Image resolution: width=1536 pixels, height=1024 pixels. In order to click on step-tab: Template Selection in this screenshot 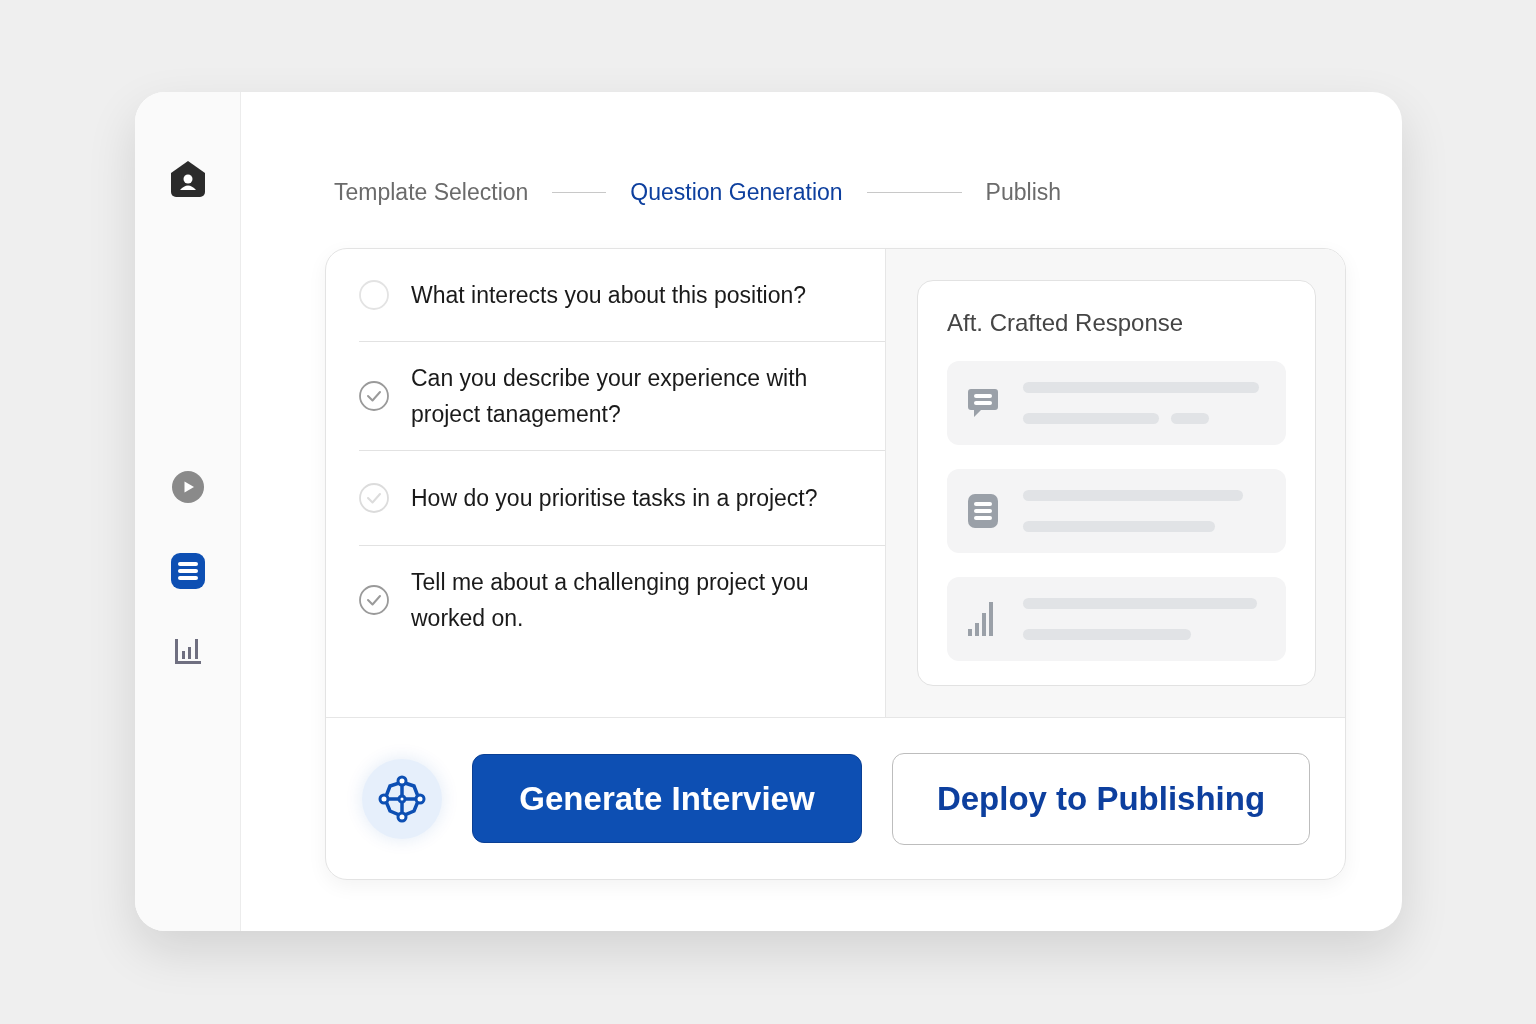, I will do `click(431, 192)`.